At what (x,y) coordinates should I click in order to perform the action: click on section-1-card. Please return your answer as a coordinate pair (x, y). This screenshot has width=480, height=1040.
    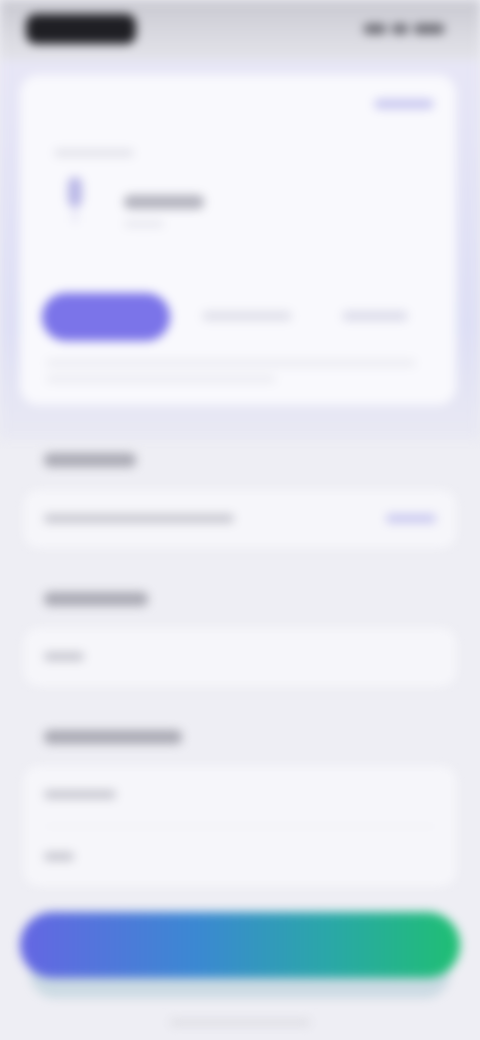
    Looking at the image, I should click on (240, 519).